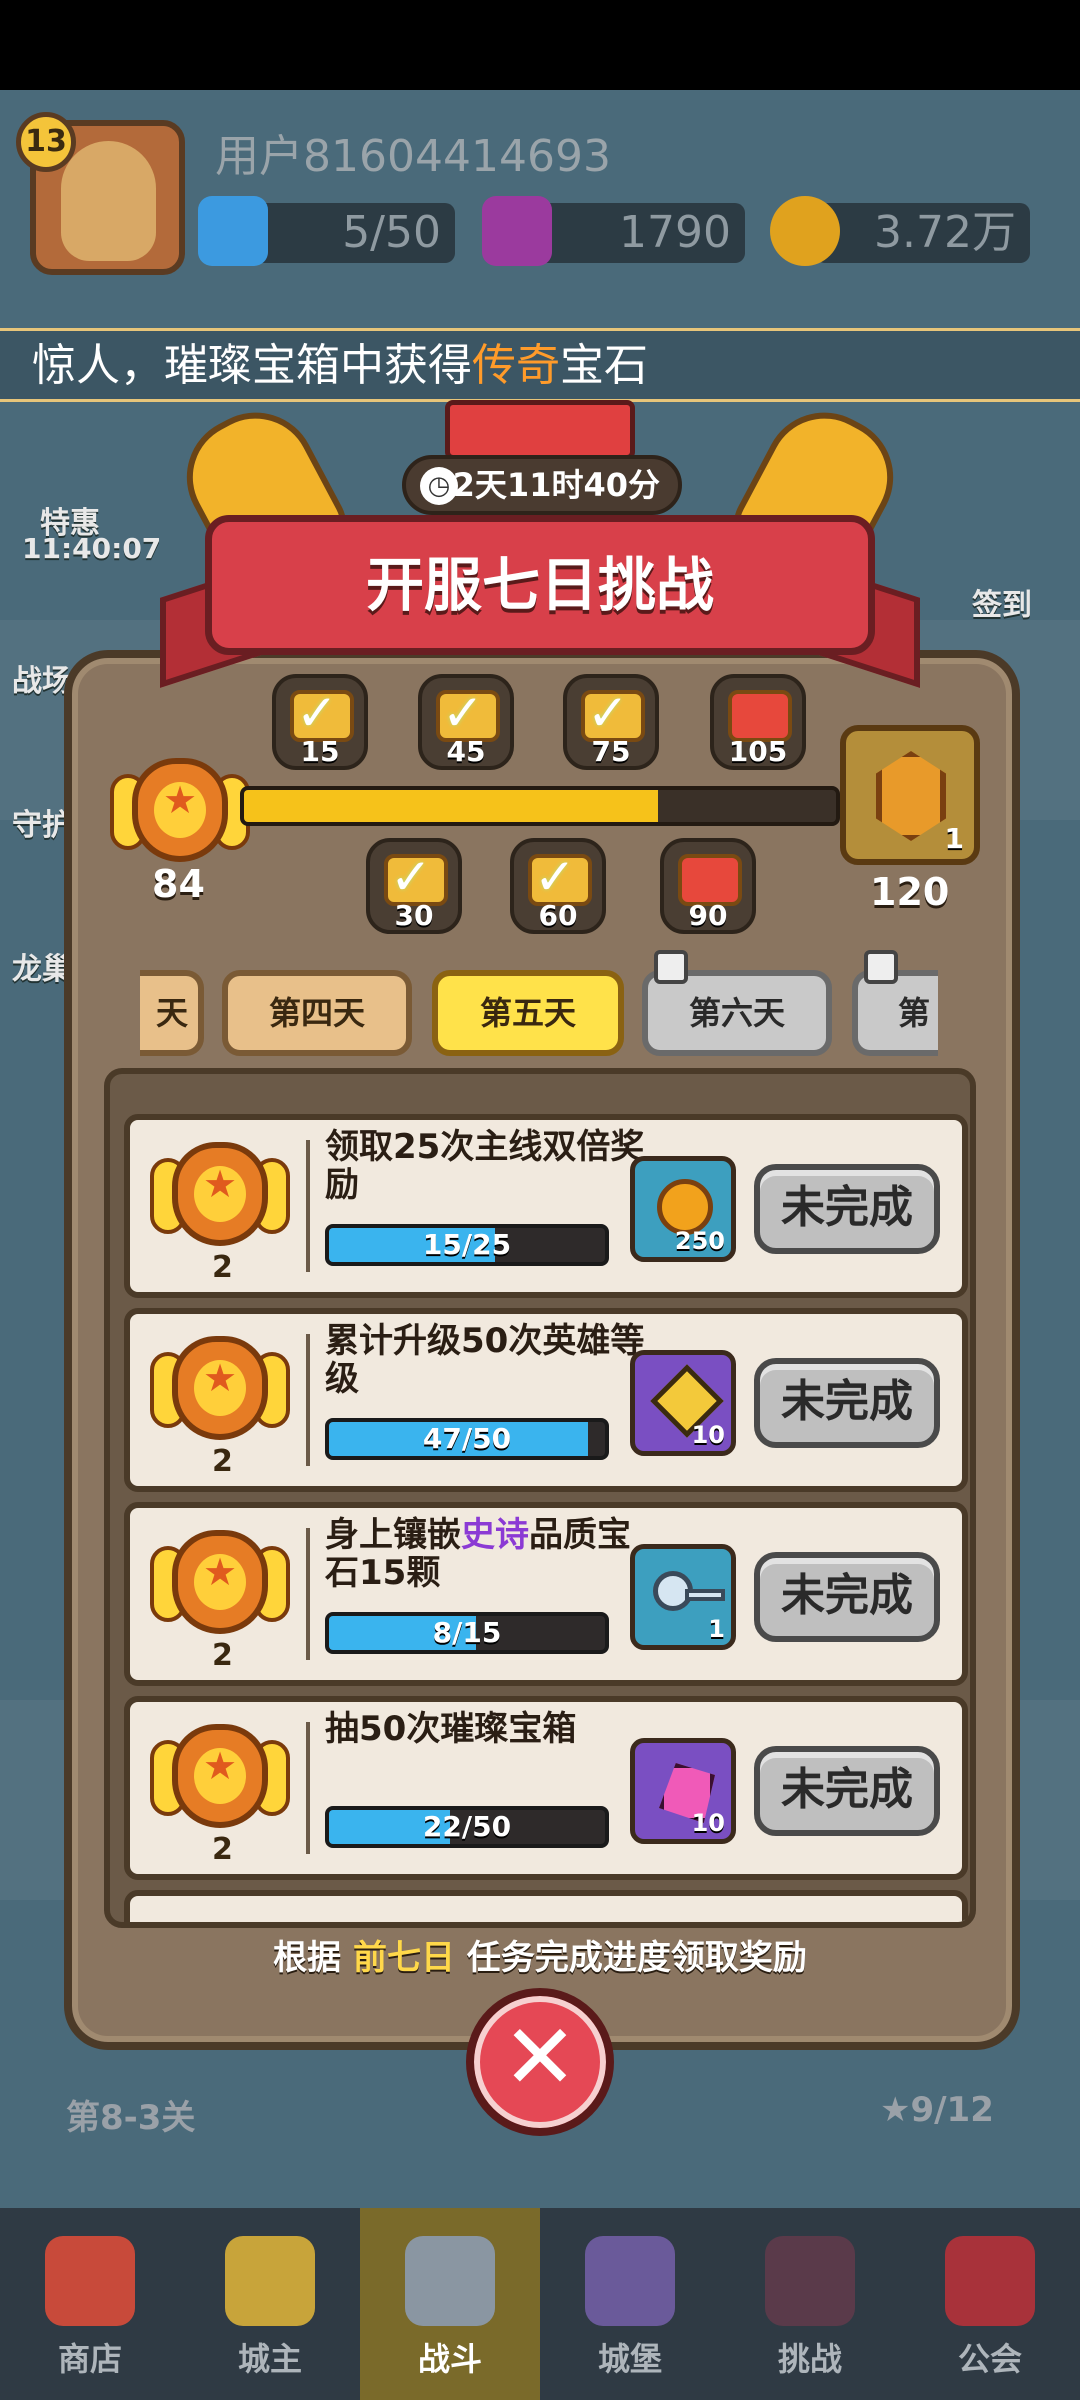 The height and width of the screenshot is (2400, 1080). Describe the element at coordinates (92, 548) in the screenshot. I see `side-promo-timer: 11:40:07` at that location.